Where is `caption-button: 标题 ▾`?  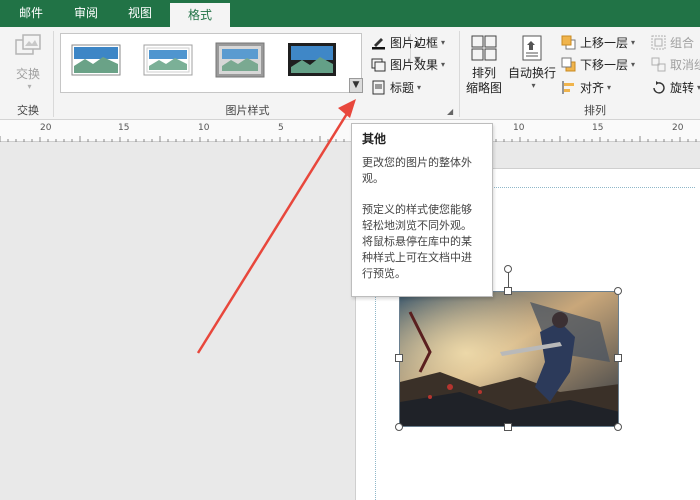
caption-button: 标题 ▾ is located at coordinates (396, 87).